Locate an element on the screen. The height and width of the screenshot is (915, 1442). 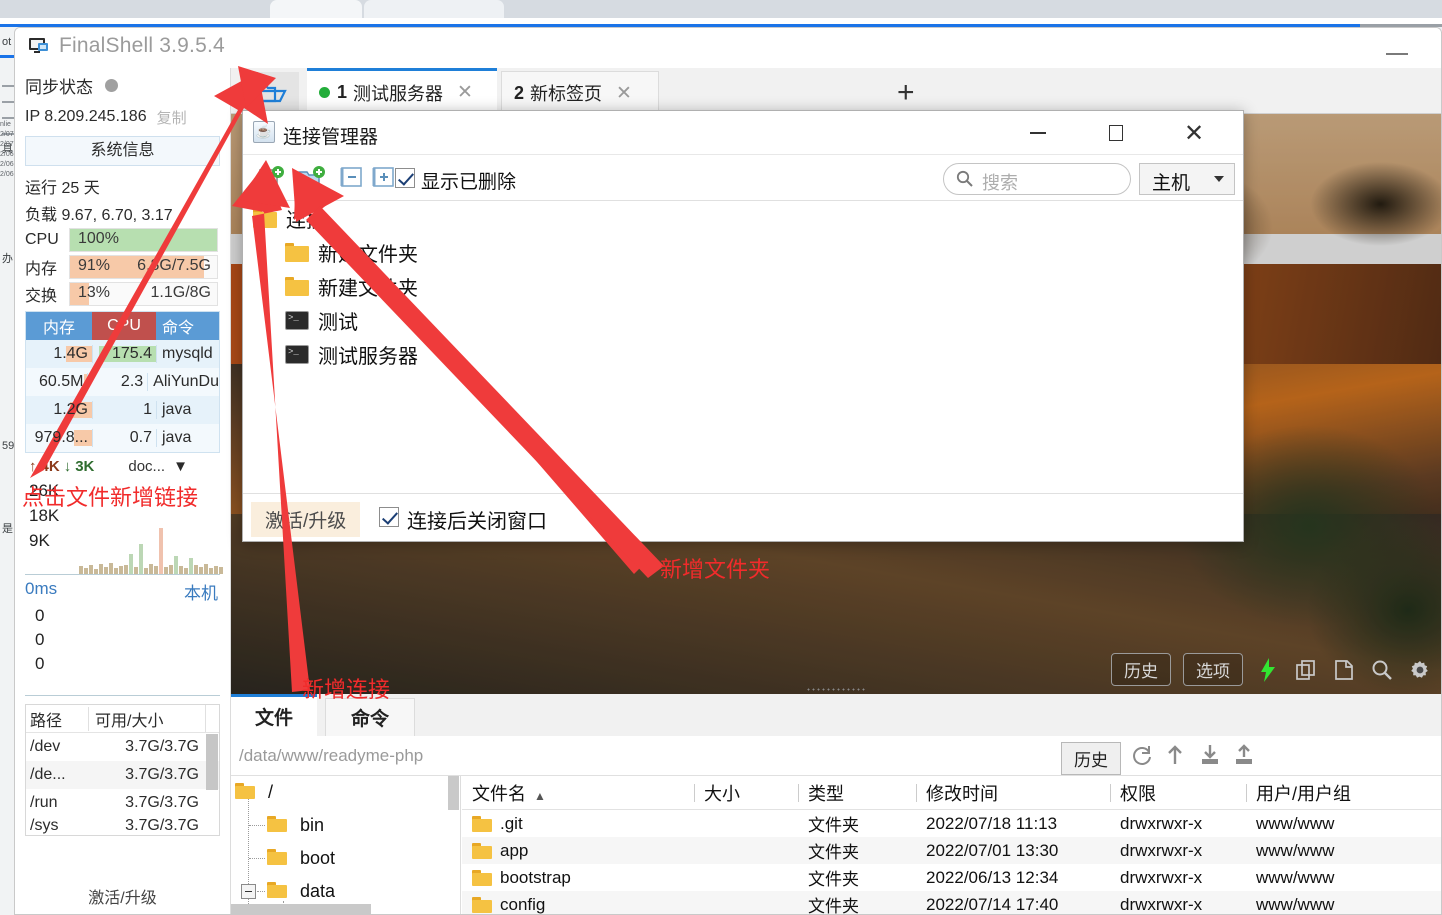
collapse-toggle-icon is located at coordinates (248, 891).